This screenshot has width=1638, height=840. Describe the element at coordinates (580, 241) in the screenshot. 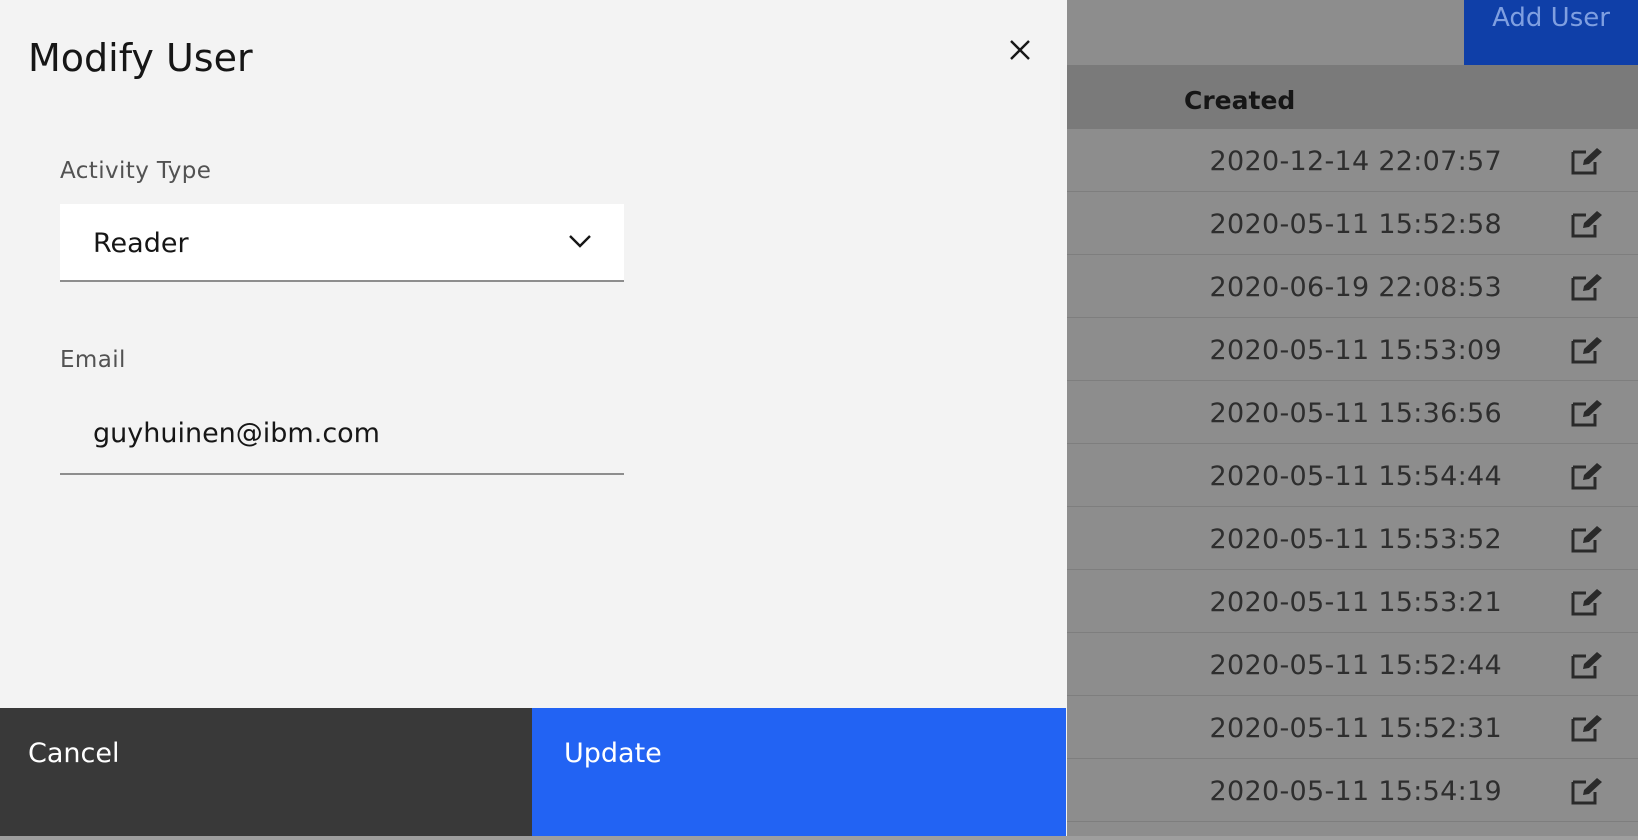

I see `chevron-down-icon` at that location.